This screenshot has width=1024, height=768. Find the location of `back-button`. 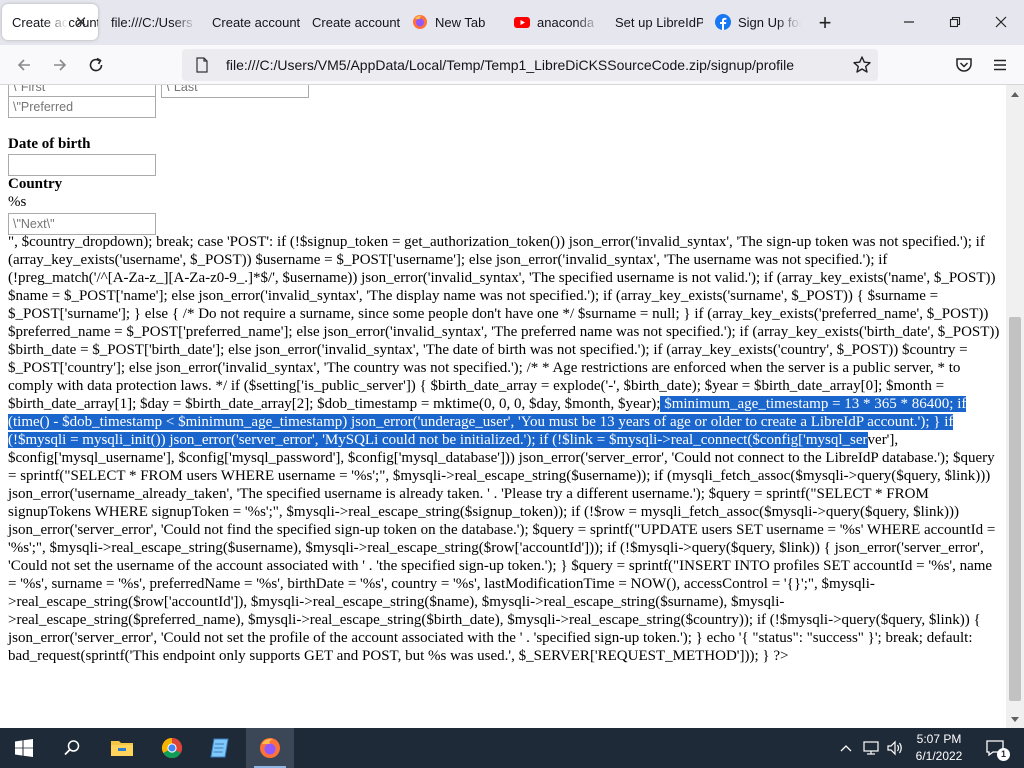

back-button is located at coordinates (24, 65).